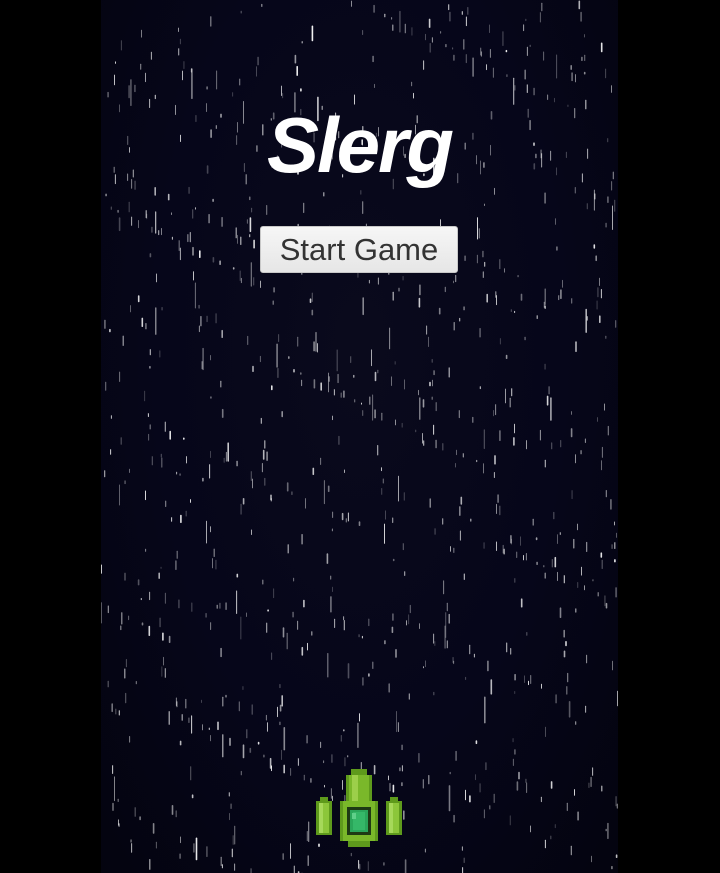 The width and height of the screenshot is (720, 873). Describe the element at coordinates (359, 249) in the screenshot. I see `start-game-button: Start Game` at that location.